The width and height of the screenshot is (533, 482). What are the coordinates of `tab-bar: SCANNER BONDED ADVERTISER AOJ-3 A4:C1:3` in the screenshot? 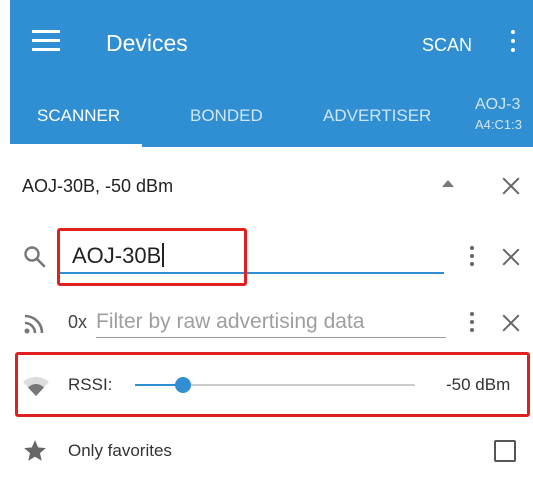 It's located at (271, 118).